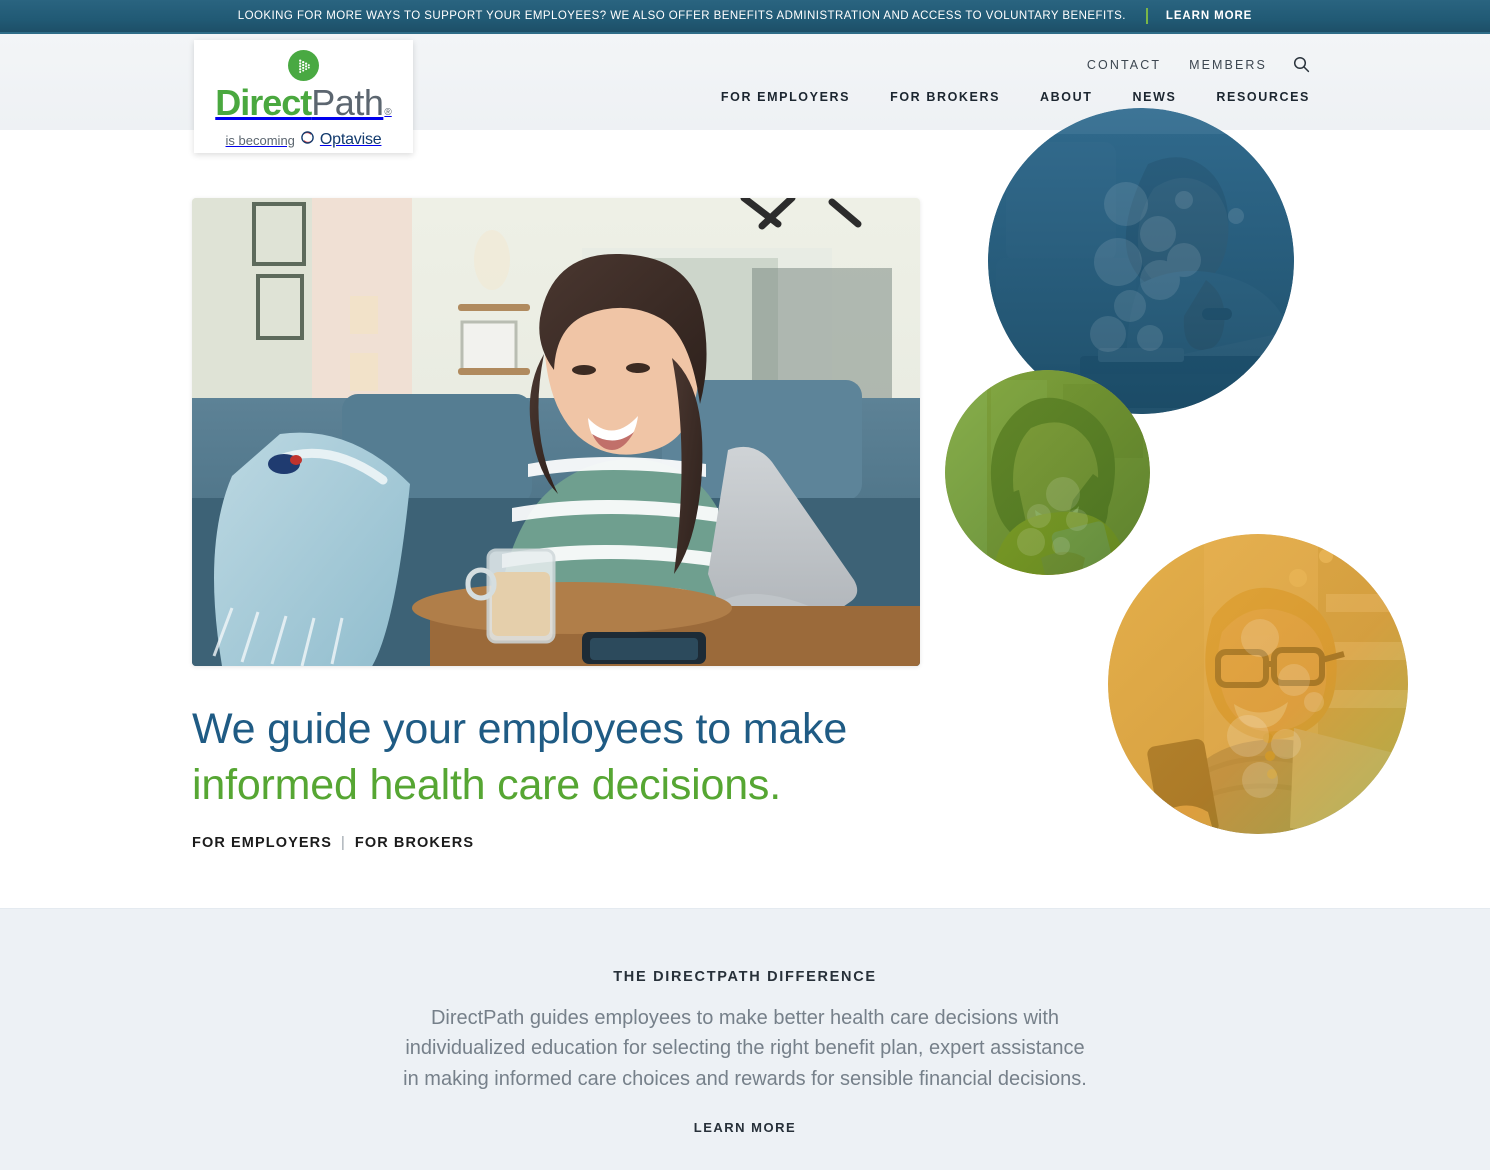  What do you see at coordinates (414, 843) in the screenshot?
I see `hero-link-for-brokers: FOR BROKERS` at bounding box center [414, 843].